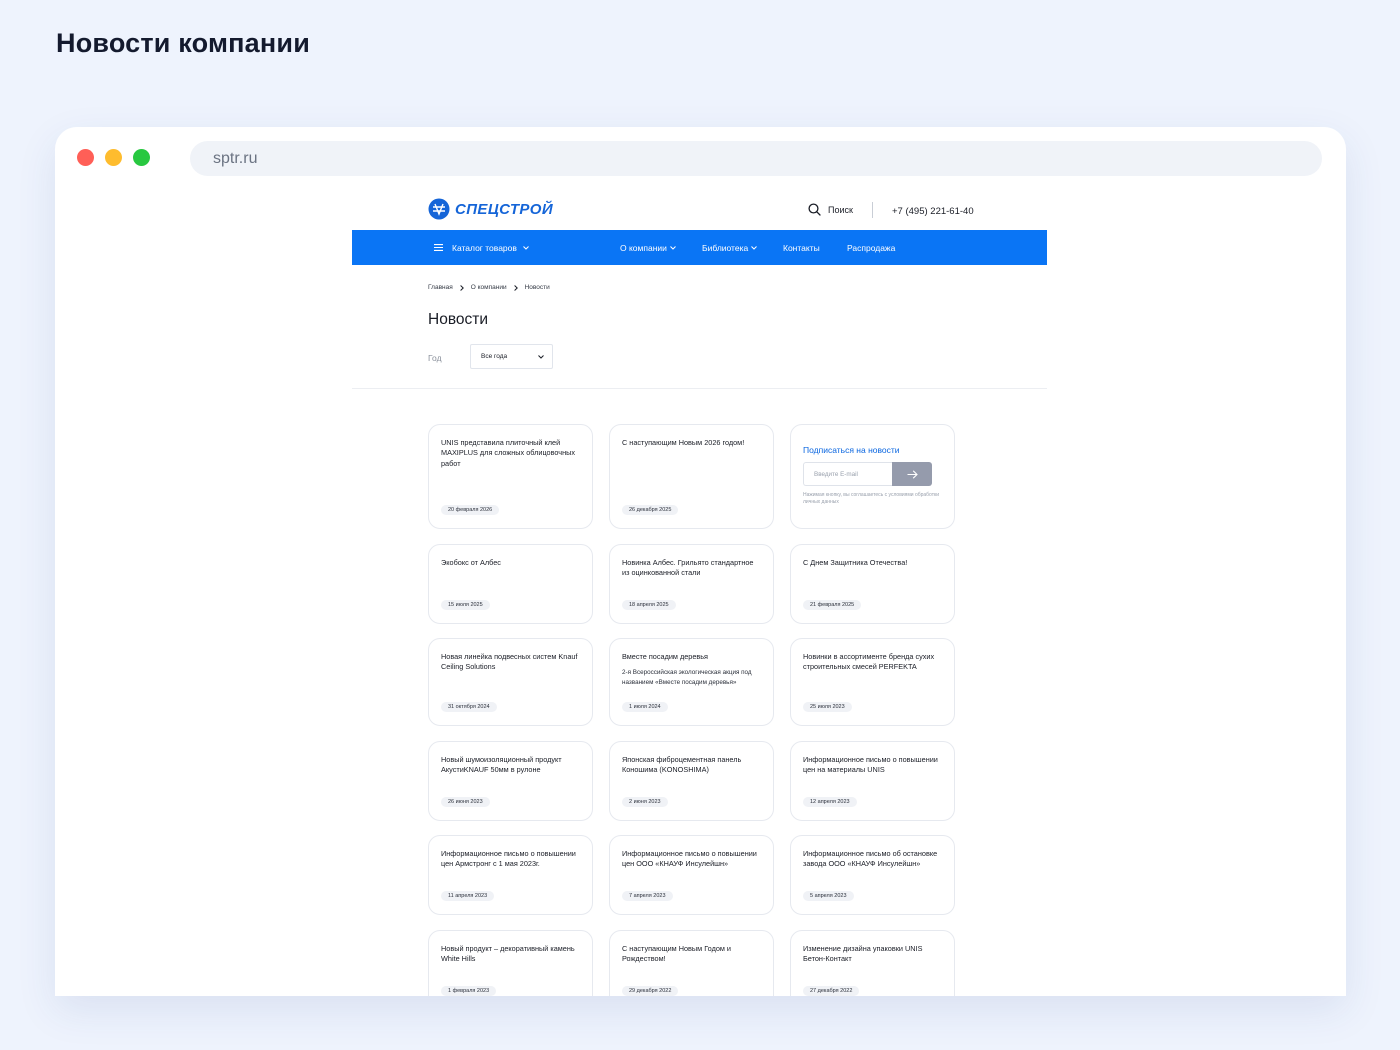 Image resolution: width=1400 pixels, height=1050 pixels. I want to click on news-card-date: 26 декабря 2025, so click(650, 510).